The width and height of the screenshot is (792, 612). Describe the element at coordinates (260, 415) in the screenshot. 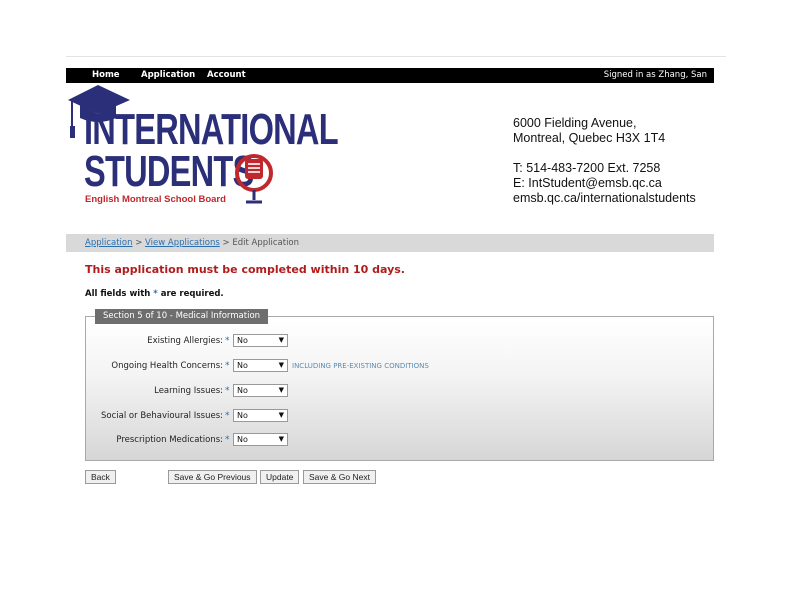

I see `behavioural-issues-select: No ▼` at that location.